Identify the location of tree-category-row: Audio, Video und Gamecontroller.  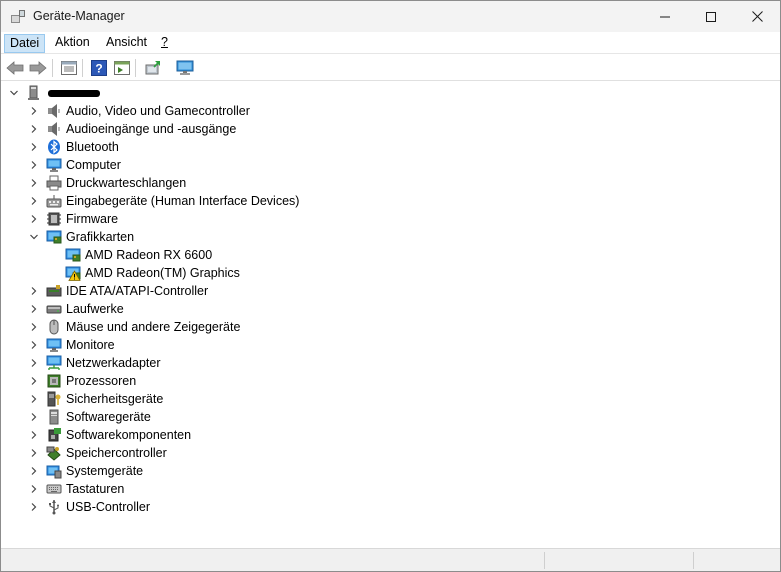
(126, 111).